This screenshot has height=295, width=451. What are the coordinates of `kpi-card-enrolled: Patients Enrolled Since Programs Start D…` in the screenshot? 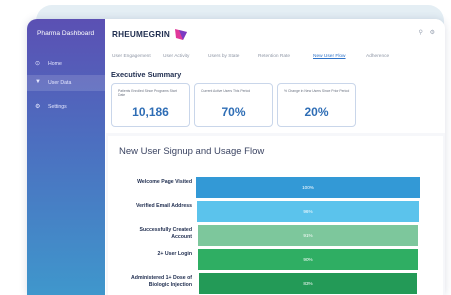 It's located at (150, 105).